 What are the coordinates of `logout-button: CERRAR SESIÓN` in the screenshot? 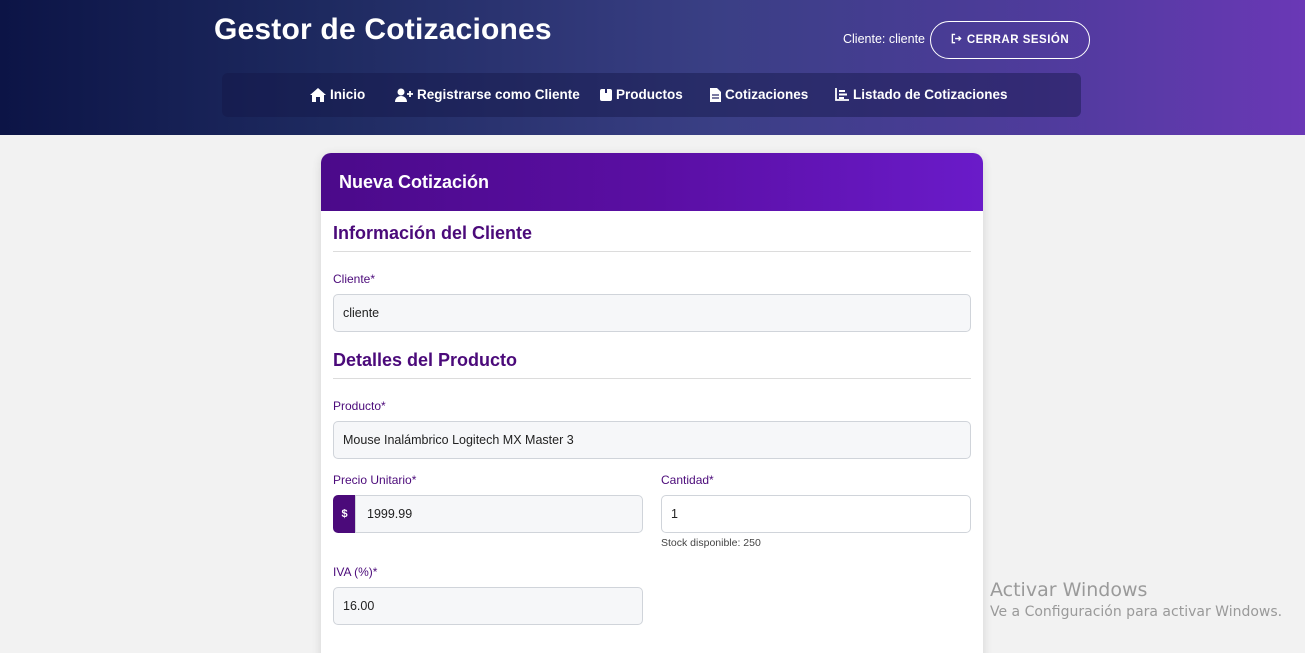 It's located at (1010, 40).